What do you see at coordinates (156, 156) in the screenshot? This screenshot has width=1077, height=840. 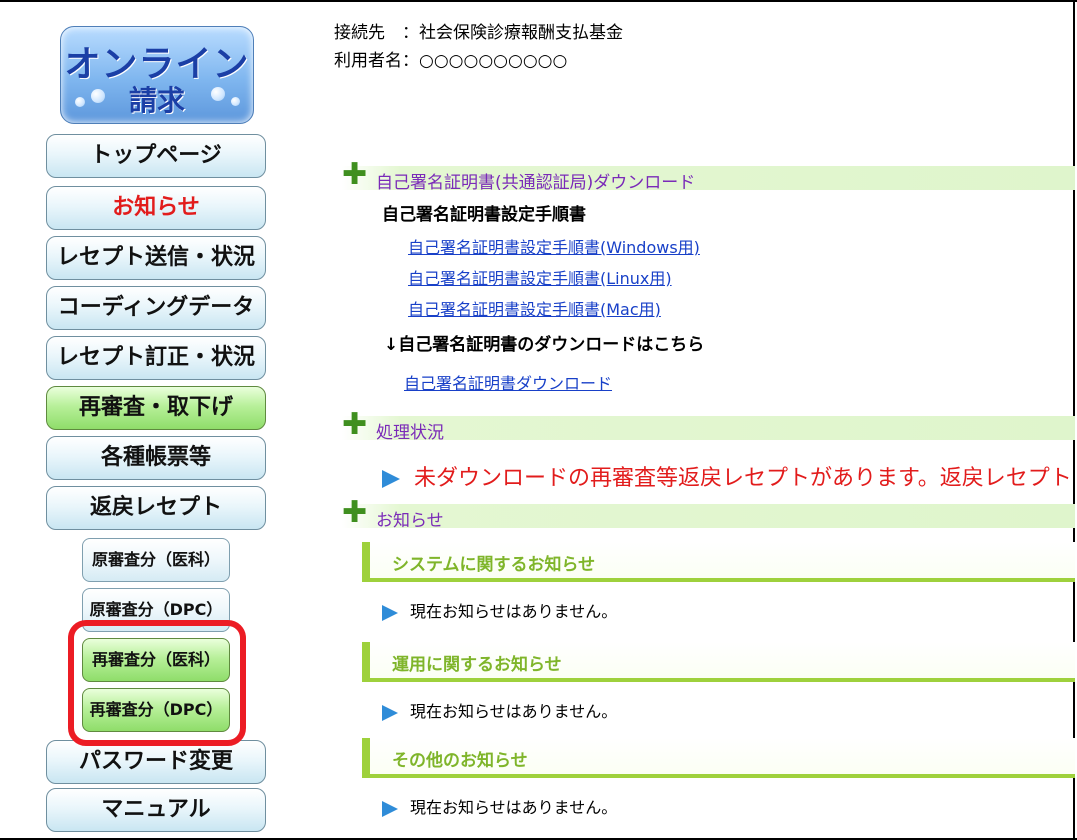 I see `nav-top-page-button: トップページ` at bounding box center [156, 156].